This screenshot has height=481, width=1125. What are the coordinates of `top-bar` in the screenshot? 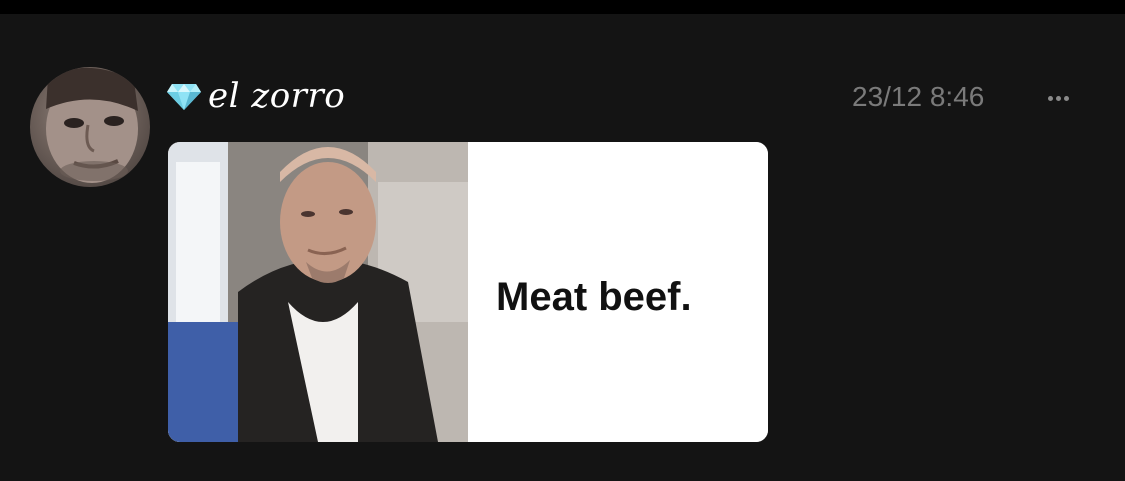 It's located at (562, 7).